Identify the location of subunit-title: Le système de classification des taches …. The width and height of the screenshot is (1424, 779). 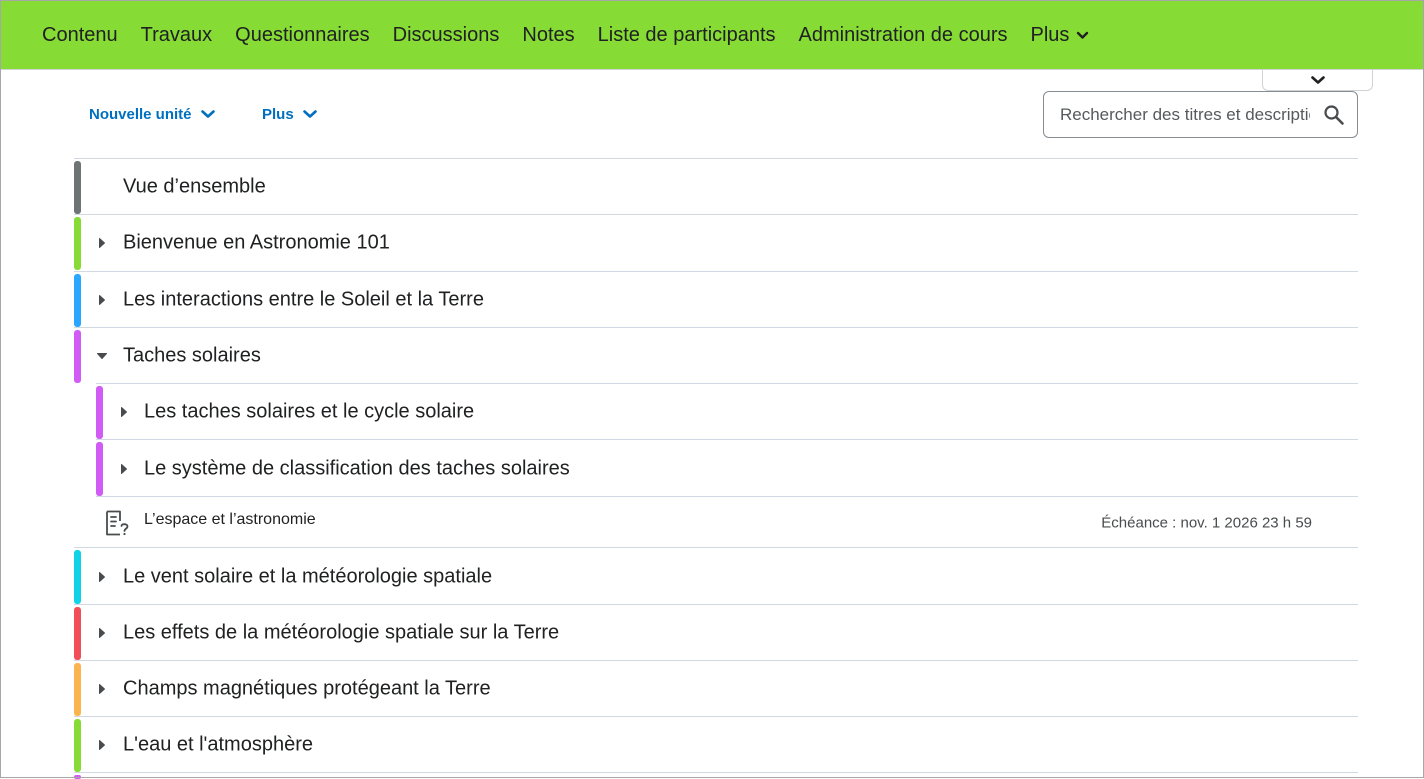
(357, 468).